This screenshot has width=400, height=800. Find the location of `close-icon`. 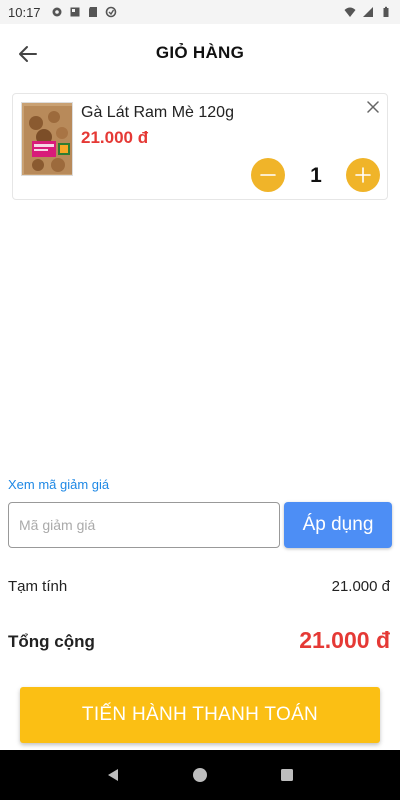

close-icon is located at coordinates (373, 107).